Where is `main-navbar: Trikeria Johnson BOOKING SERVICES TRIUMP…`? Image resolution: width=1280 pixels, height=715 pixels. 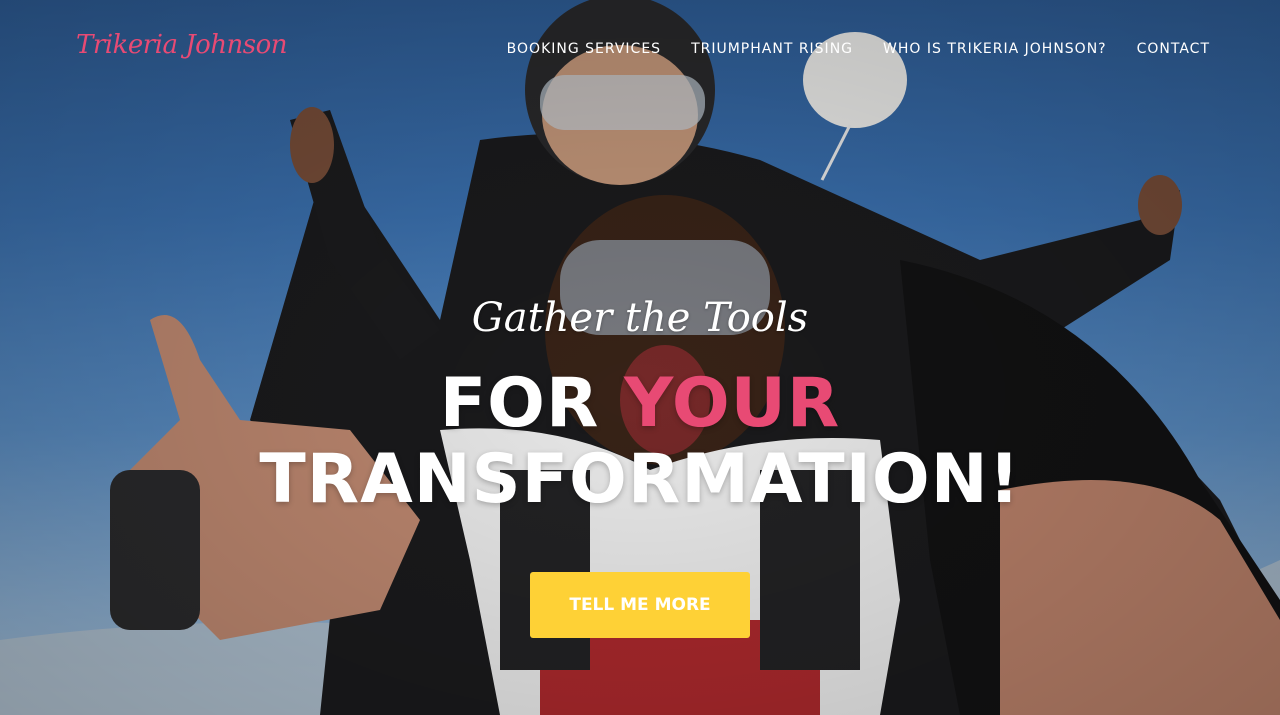 main-navbar: Trikeria Johnson BOOKING SERVICES TRIUMP… is located at coordinates (640, 49).